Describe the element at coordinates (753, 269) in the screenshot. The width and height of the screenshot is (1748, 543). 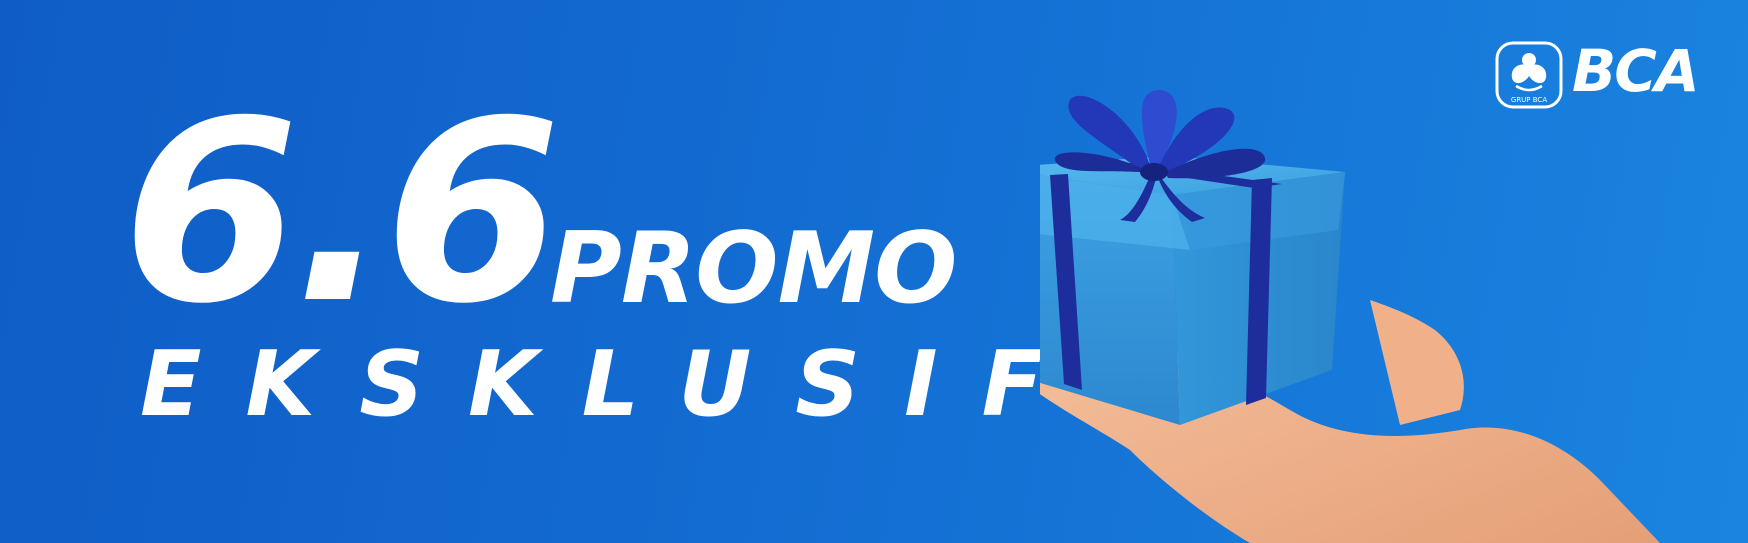
I see `promo-word: PROMO` at that location.